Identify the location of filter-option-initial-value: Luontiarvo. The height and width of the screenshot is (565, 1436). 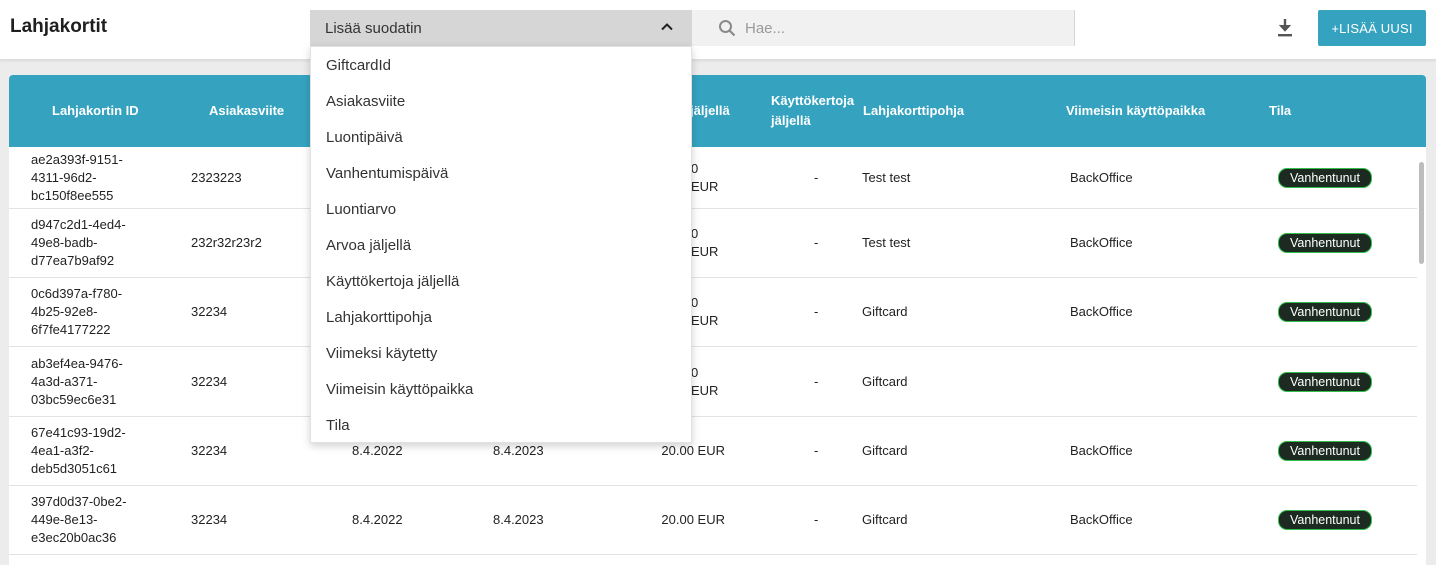
(501, 209).